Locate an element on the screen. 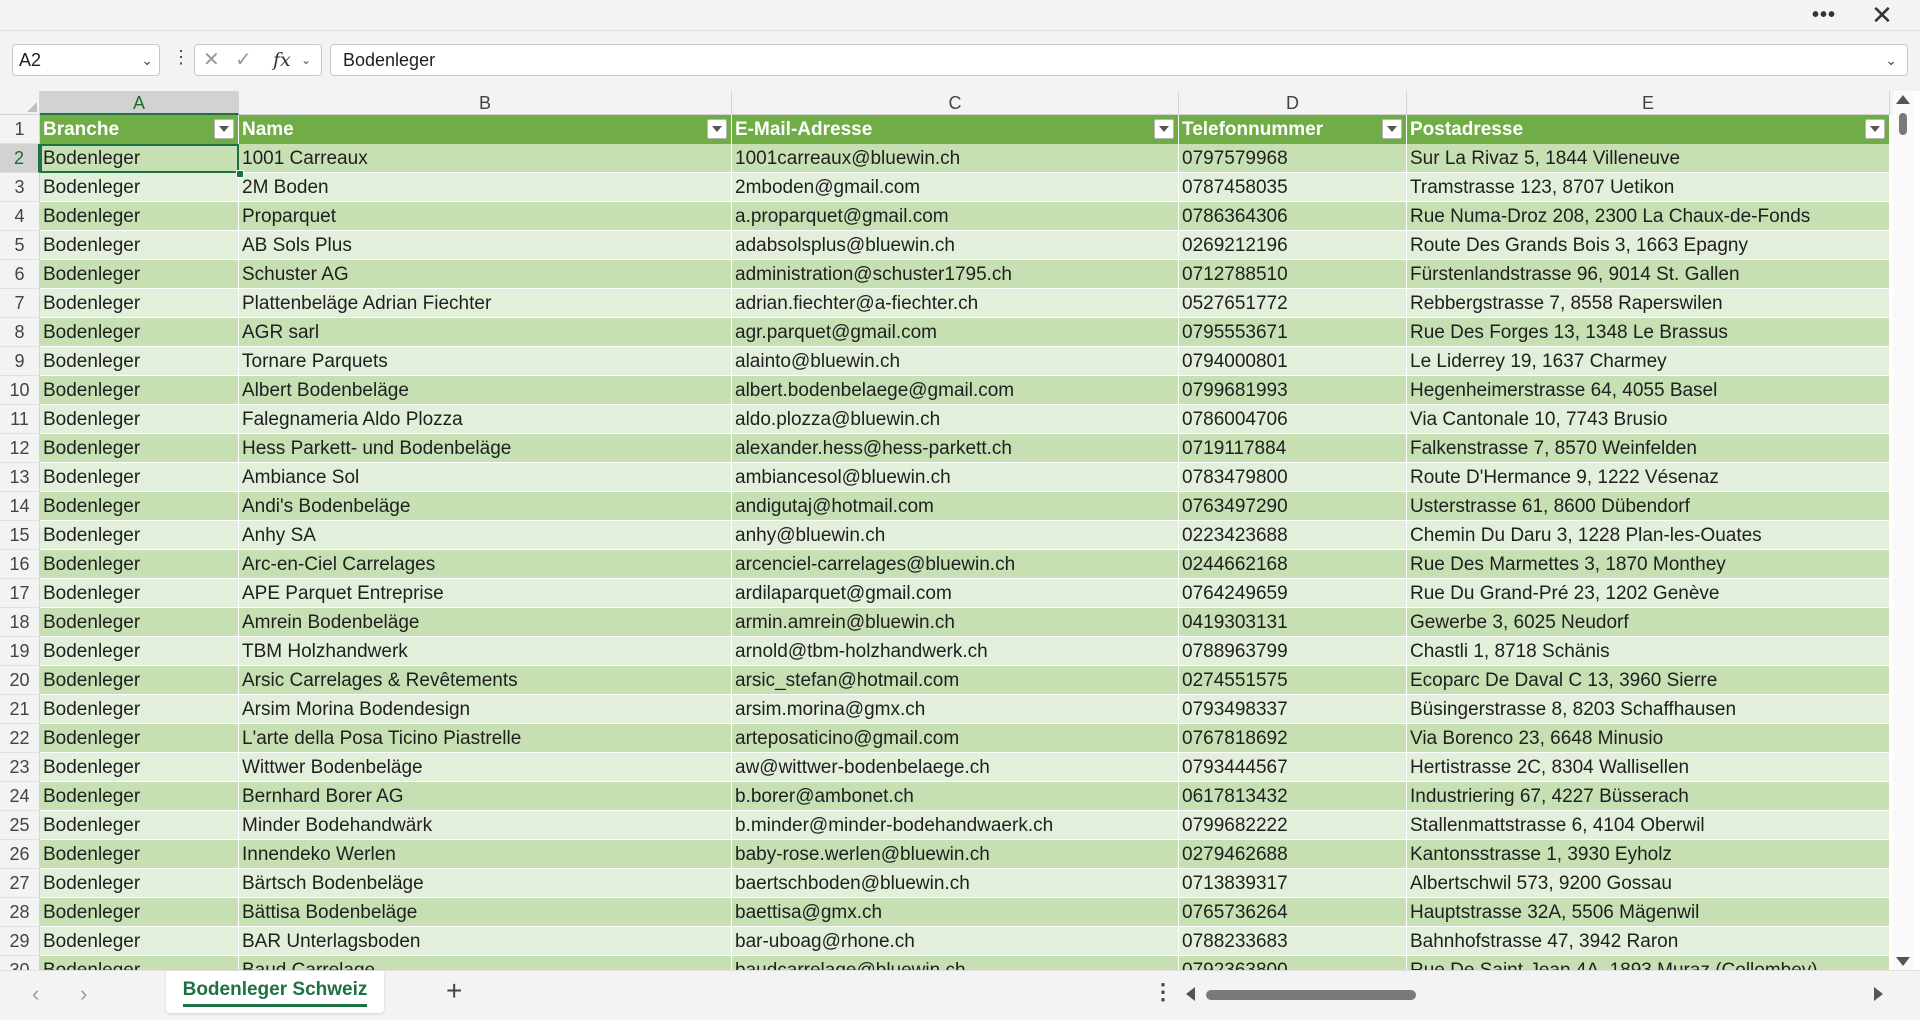 The width and height of the screenshot is (1920, 1020). cell-email: albert.bodenbelaege@gmail.com is located at coordinates (955, 390).